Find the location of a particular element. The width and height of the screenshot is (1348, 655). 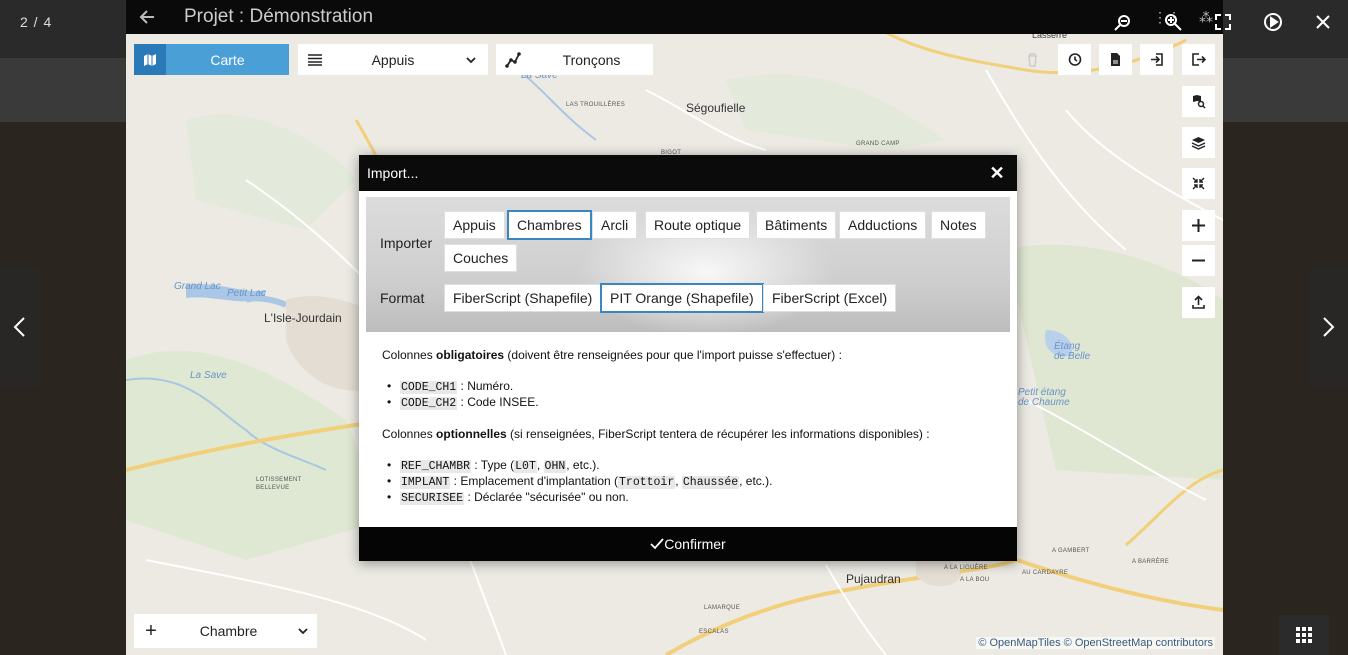

importer-option-adductions: Adductions is located at coordinates (883, 225).